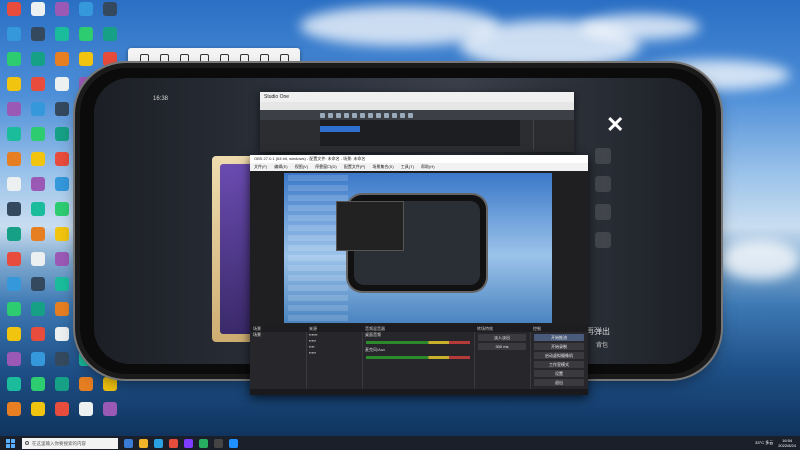 This screenshot has height=450, width=800. Describe the element at coordinates (70, 443) in the screenshot. I see `taskbar-search: 在这里输入你要搜索的内容` at that location.